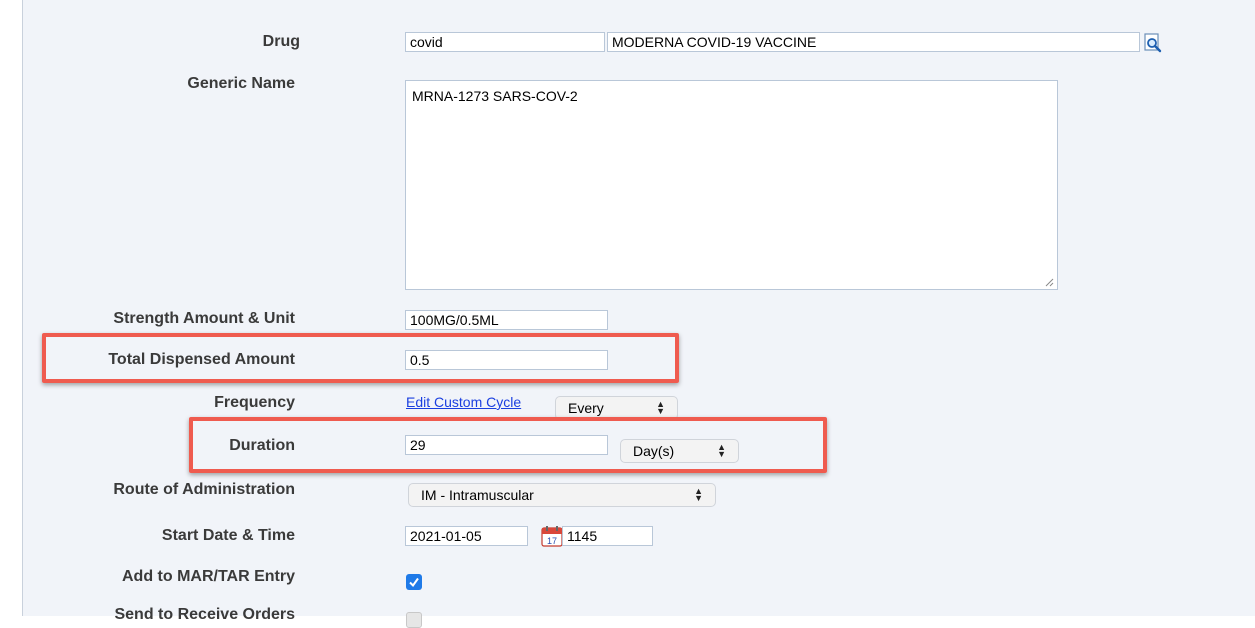 The image size is (1255, 628). I want to click on duration-label: Duration, so click(262, 445).